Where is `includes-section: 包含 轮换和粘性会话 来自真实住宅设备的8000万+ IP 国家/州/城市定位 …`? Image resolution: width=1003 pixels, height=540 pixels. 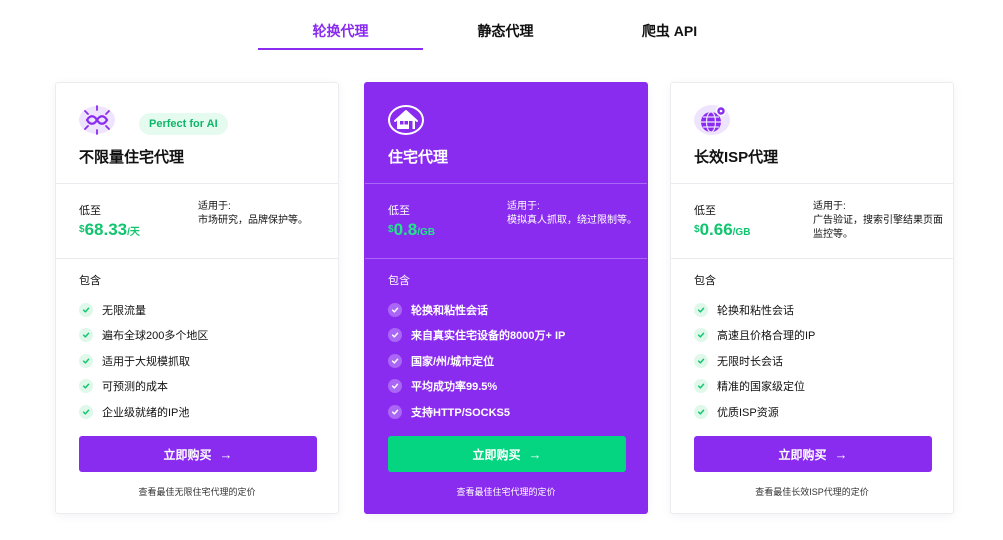 includes-section: 包含 轮换和粘性会话 来自真实住宅设备的8000万+ IP 国家/州/城市定位 … is located at coordinates (506, 387).